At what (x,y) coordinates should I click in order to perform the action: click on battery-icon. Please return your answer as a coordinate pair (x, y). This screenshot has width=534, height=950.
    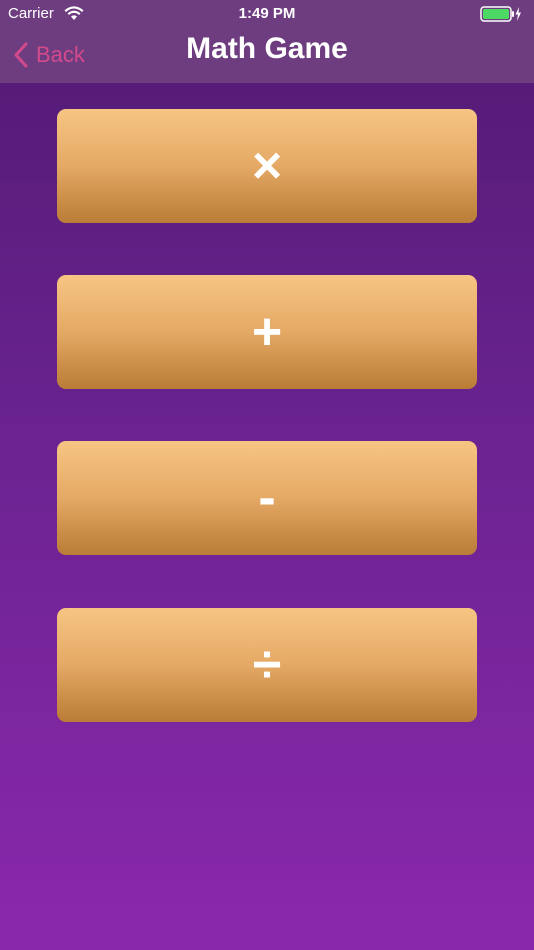
    Looking at the image, I should click on (501, 16).